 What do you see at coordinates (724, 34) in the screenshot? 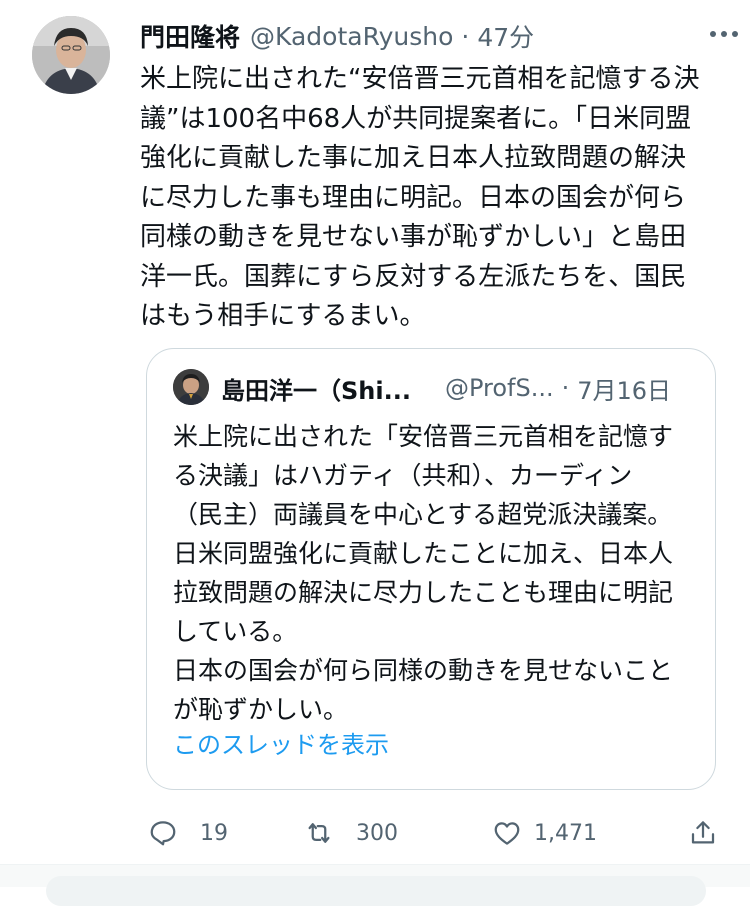
I see `more-icon` at bounding box center [724, 34].